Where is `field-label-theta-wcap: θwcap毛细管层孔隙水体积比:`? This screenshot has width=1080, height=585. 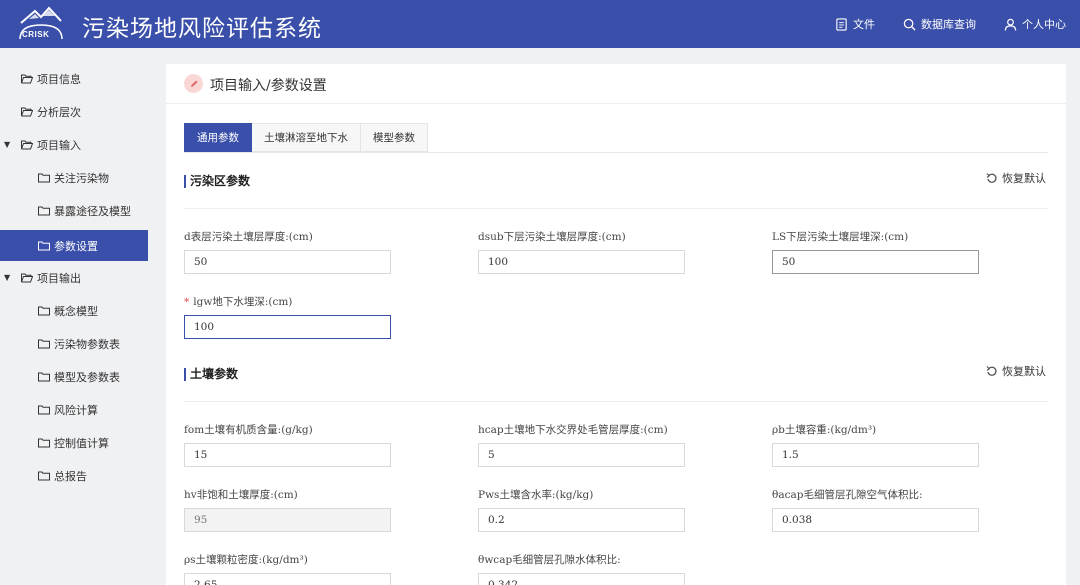
field-label-theta-wcap: θwcap毛细管层孔隙水体积比: is located at coordinates (549, 560).